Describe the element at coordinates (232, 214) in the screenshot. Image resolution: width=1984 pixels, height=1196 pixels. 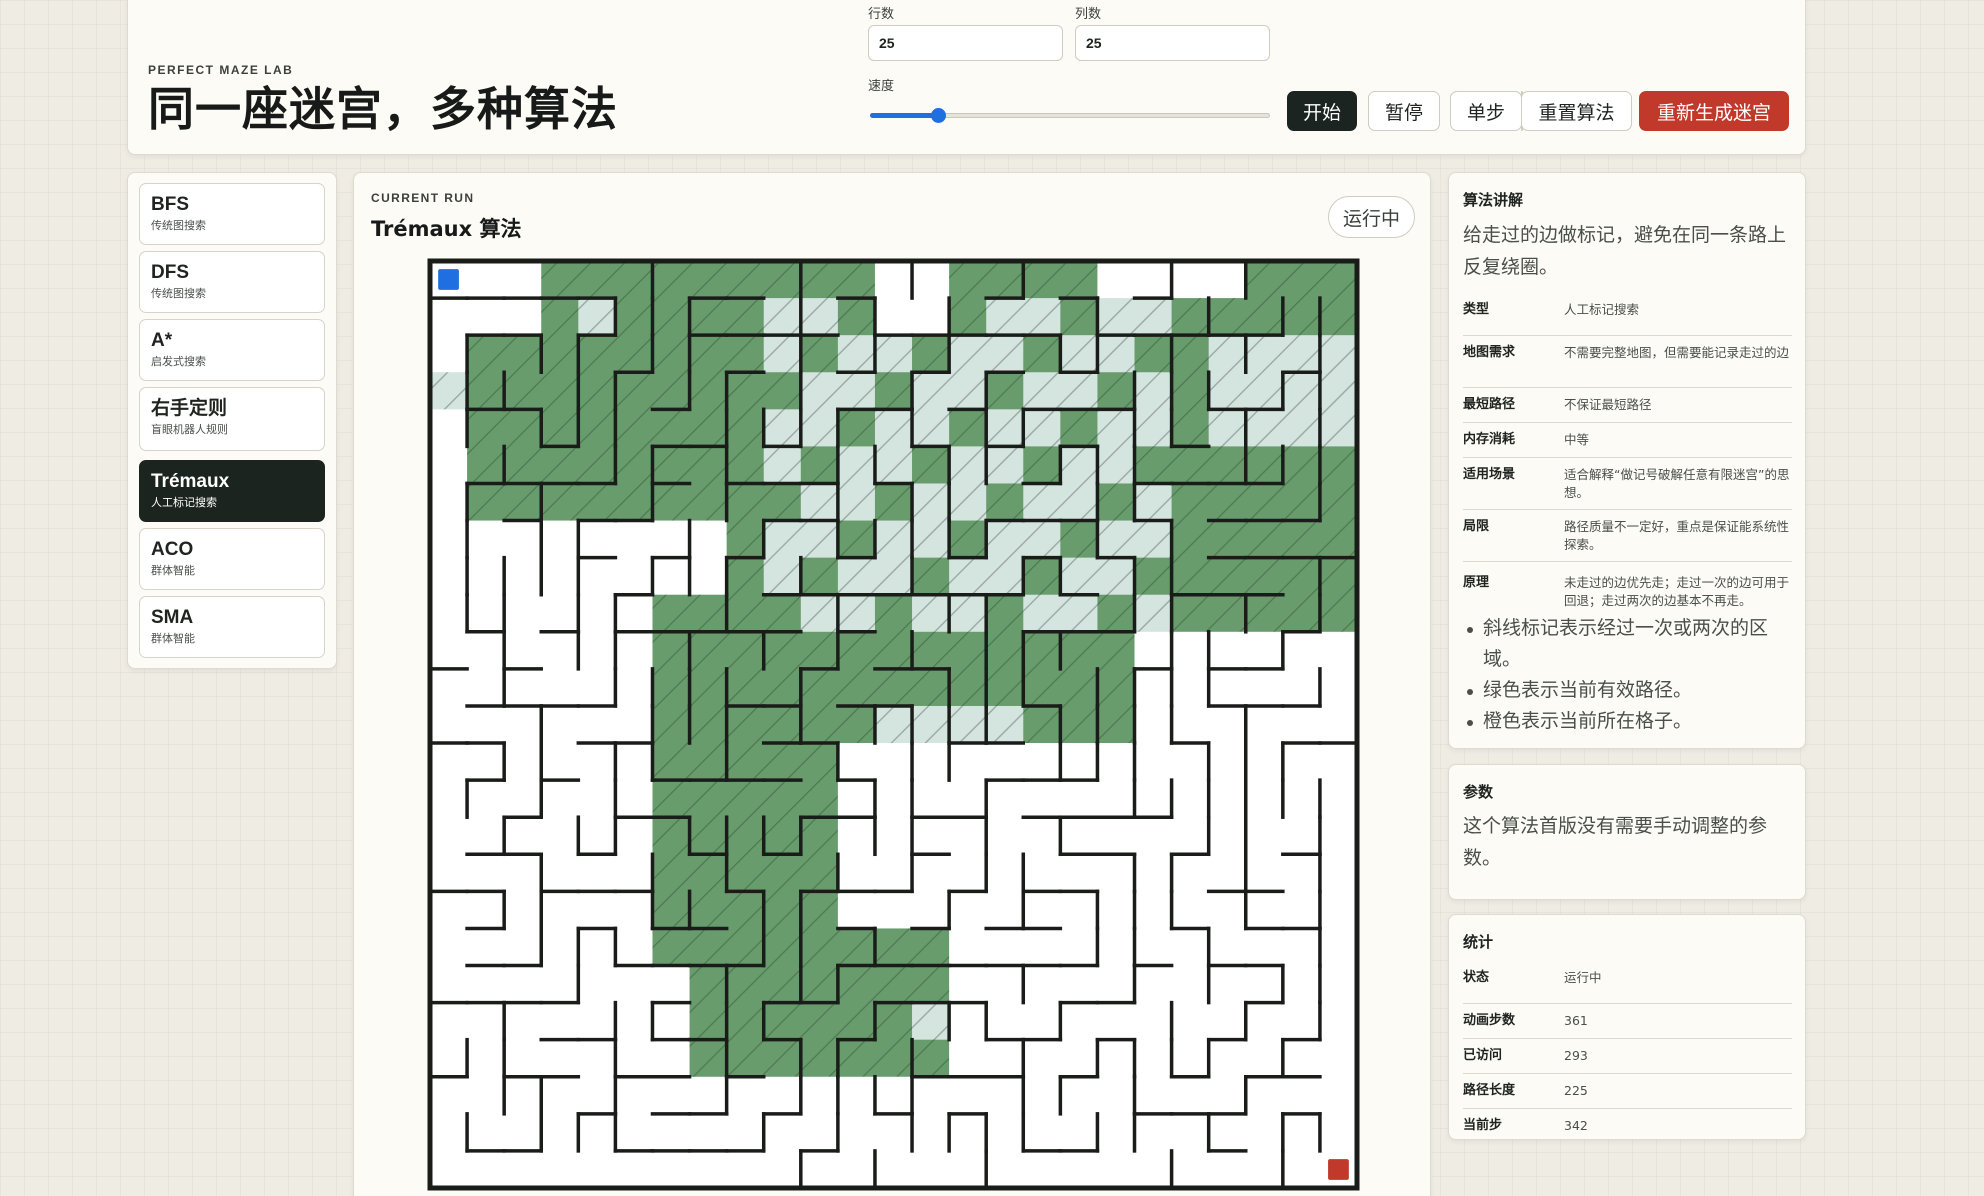
I see `algo-item-bfs: BFS 传统图搜索` at that location.